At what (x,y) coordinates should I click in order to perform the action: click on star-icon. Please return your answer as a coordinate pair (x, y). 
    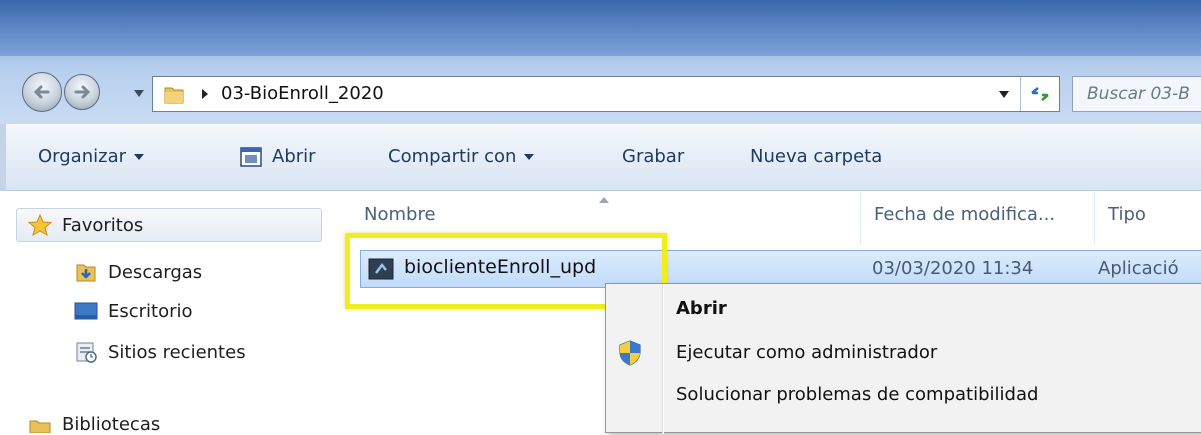
    Looking at the image, I should click on (40, 225).